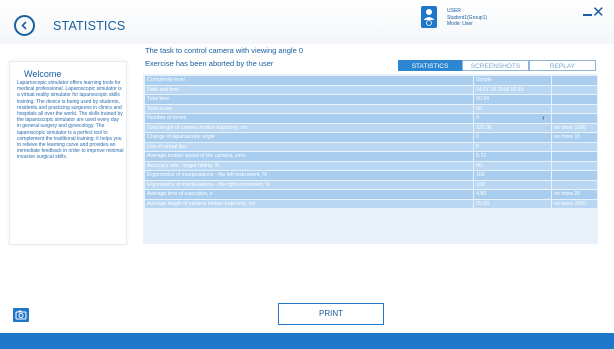  What do you see at coordinates (430, 65) in the screenshot?
I see `tab-statistics: STATISTICS` at bounding box center [430, 65].